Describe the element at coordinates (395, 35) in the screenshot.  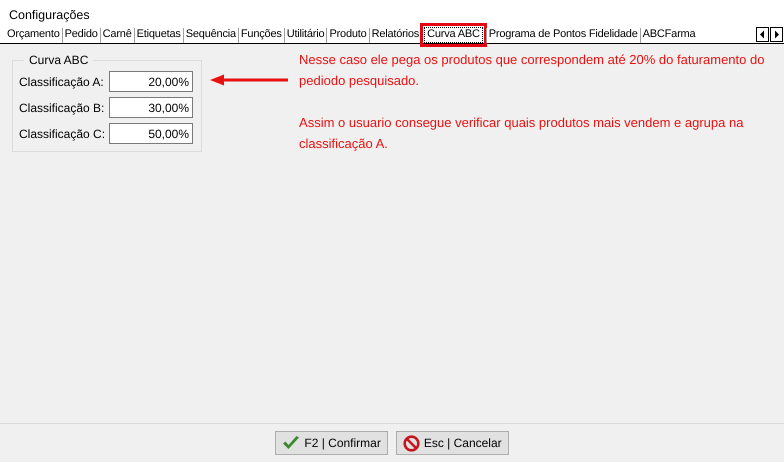
I see `tab: Relatórios` at that location.